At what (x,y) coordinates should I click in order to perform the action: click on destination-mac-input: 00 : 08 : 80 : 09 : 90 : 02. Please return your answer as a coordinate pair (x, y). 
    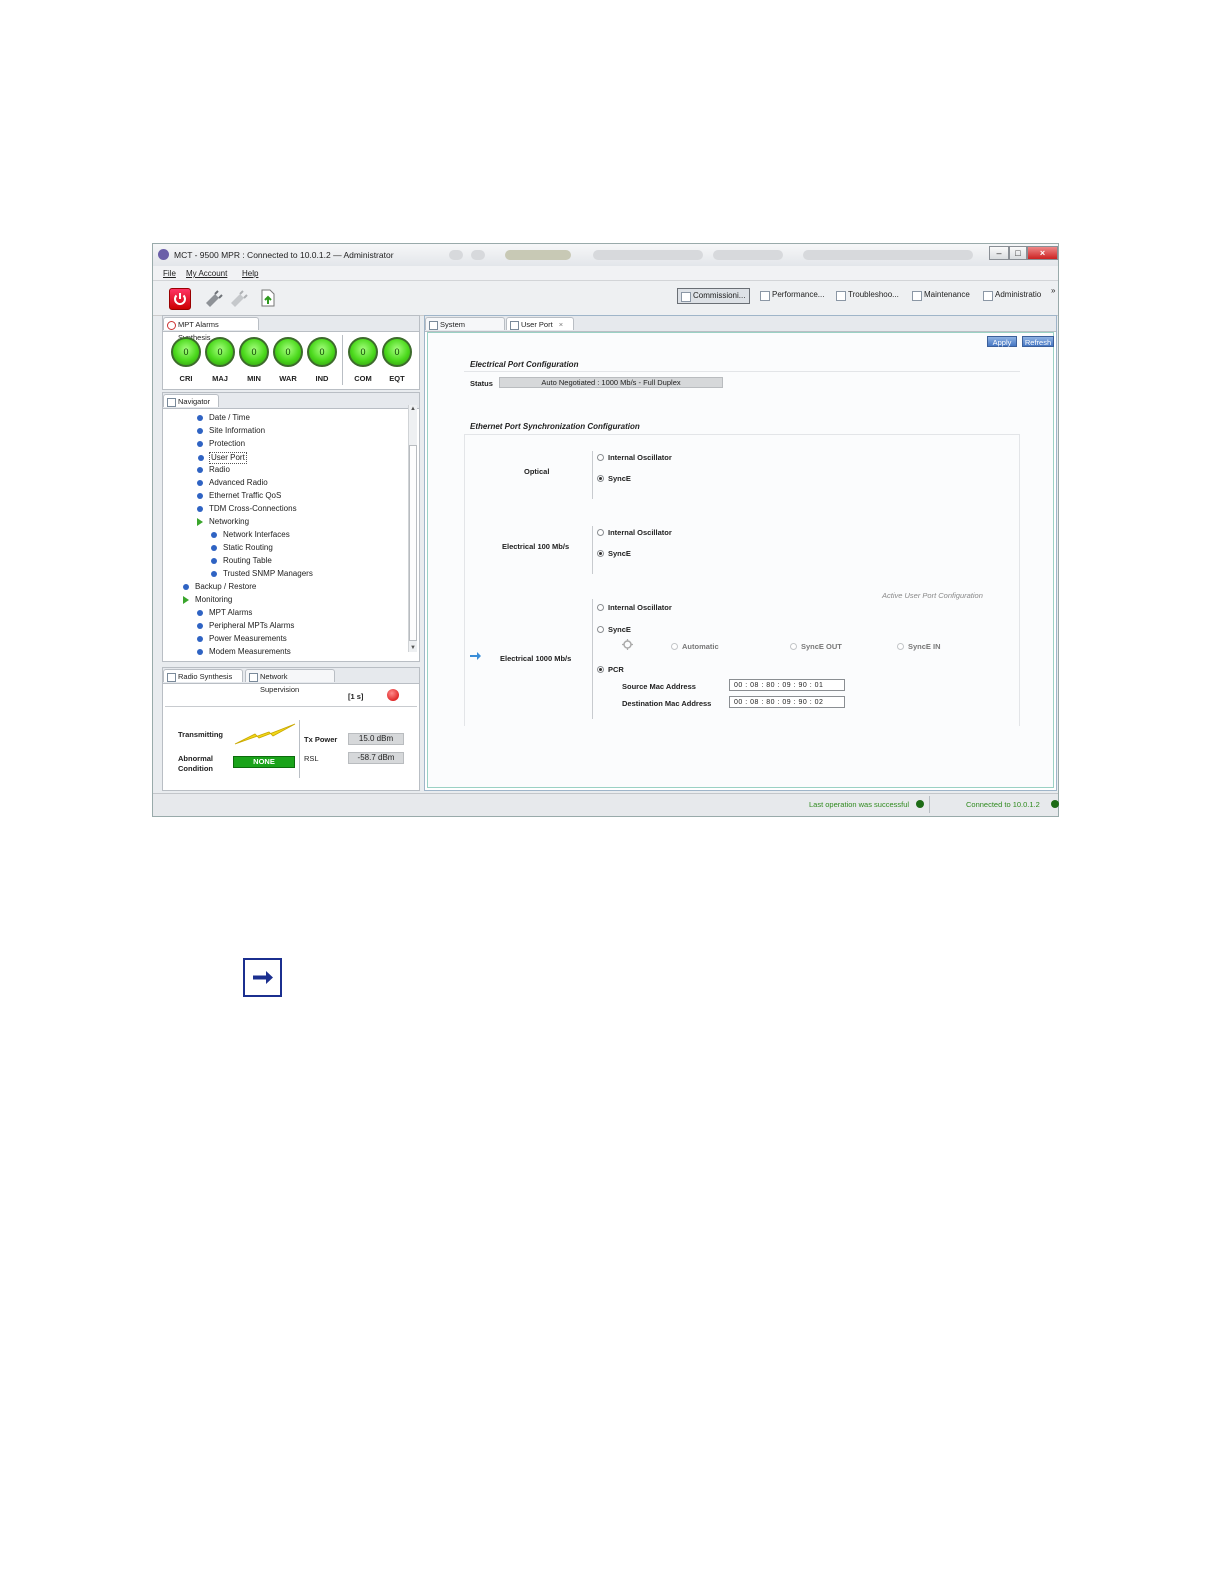
    Looking at the image, I should click on (787, 702).